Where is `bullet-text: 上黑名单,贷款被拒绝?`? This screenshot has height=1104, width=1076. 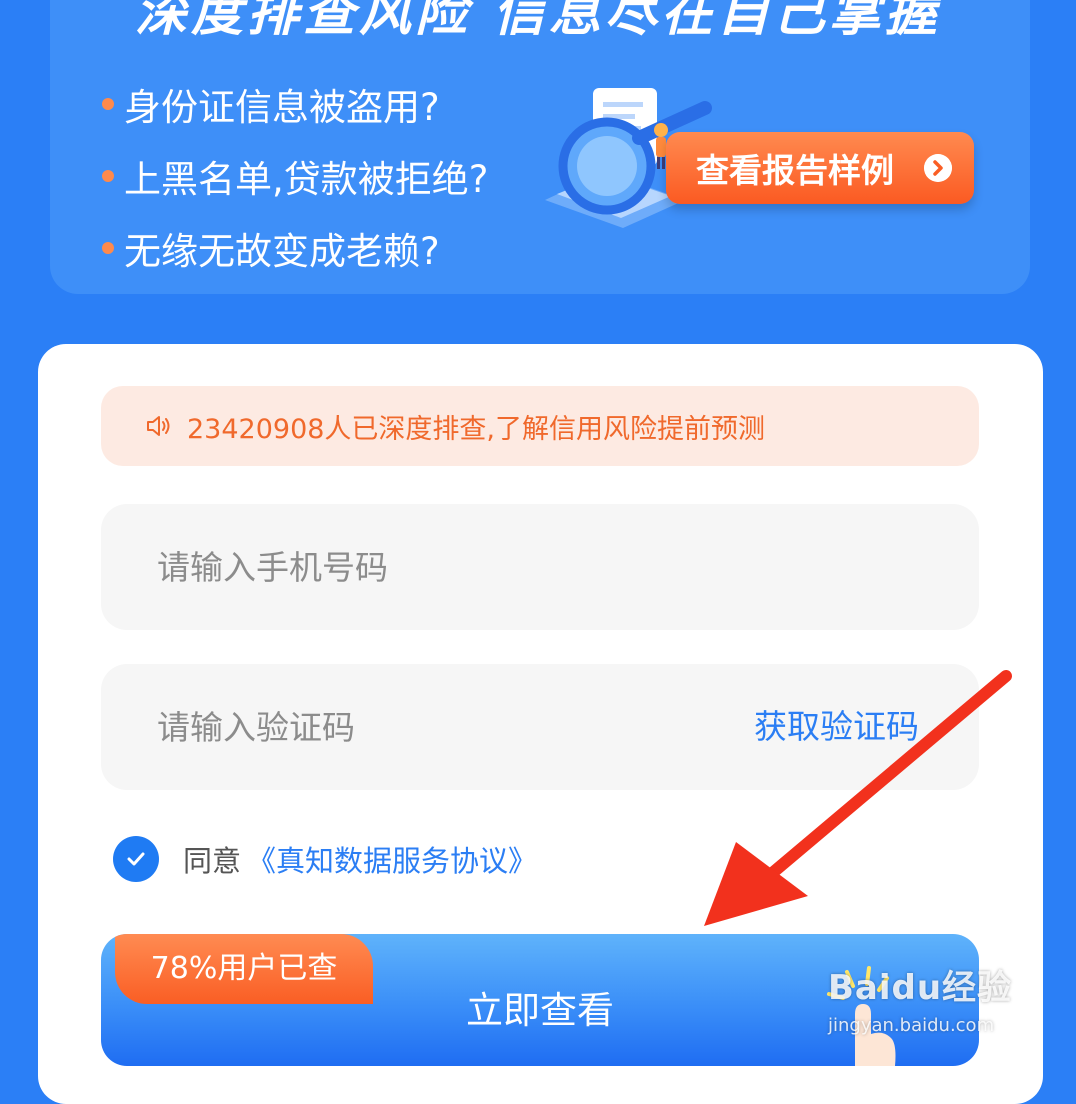 bullet-text: 上黑名单,贷款被拒绝? is located at coordinates (306, 179).